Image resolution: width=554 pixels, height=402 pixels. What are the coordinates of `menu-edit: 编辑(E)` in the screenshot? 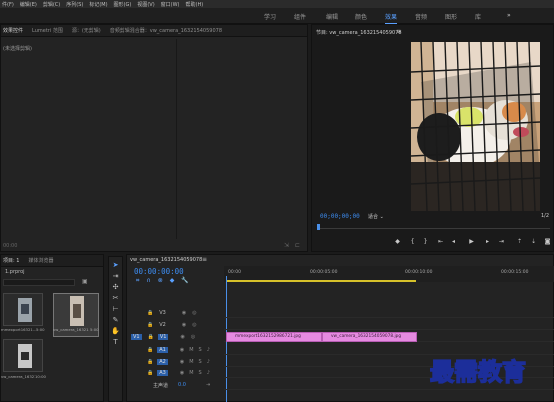 It's located at (28, 4).